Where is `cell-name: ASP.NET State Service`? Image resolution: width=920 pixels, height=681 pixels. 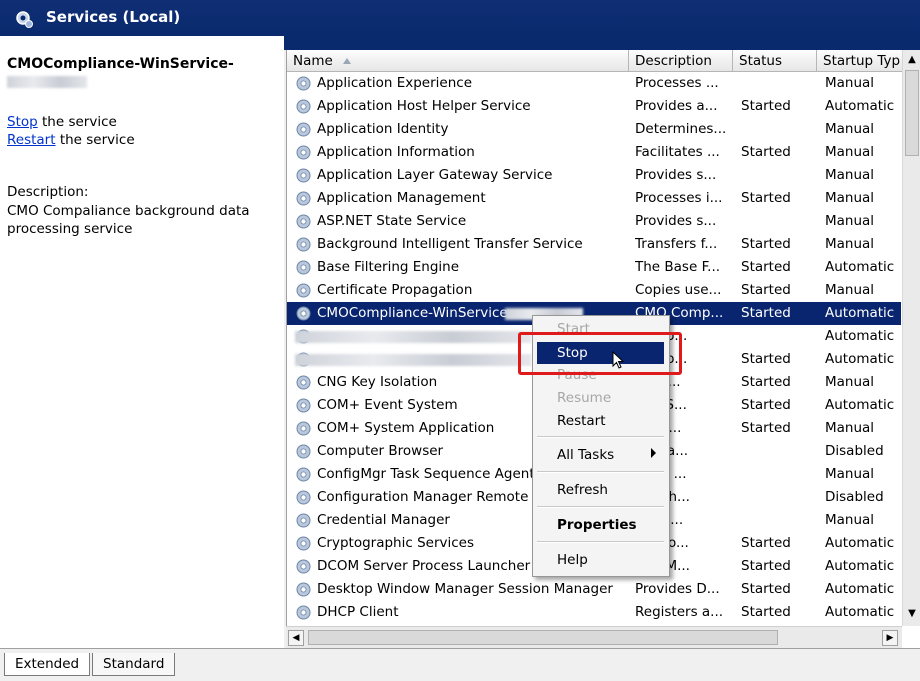 cell-name: ASP.NET State Service is located at coordinates (392, 221).